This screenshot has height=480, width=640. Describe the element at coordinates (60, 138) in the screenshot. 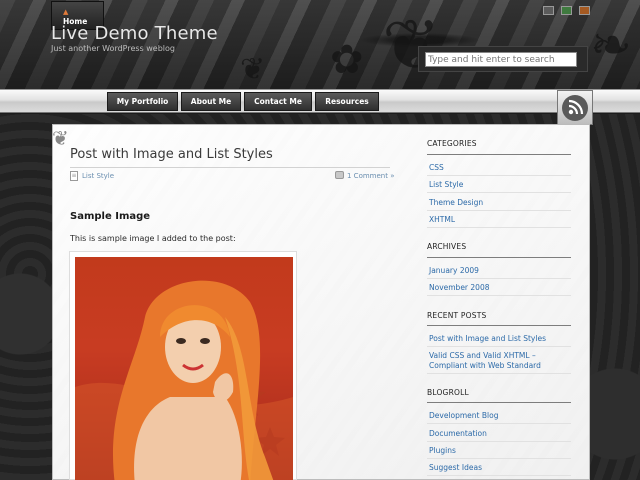

I see `corner-ornament: ❦` at that location.